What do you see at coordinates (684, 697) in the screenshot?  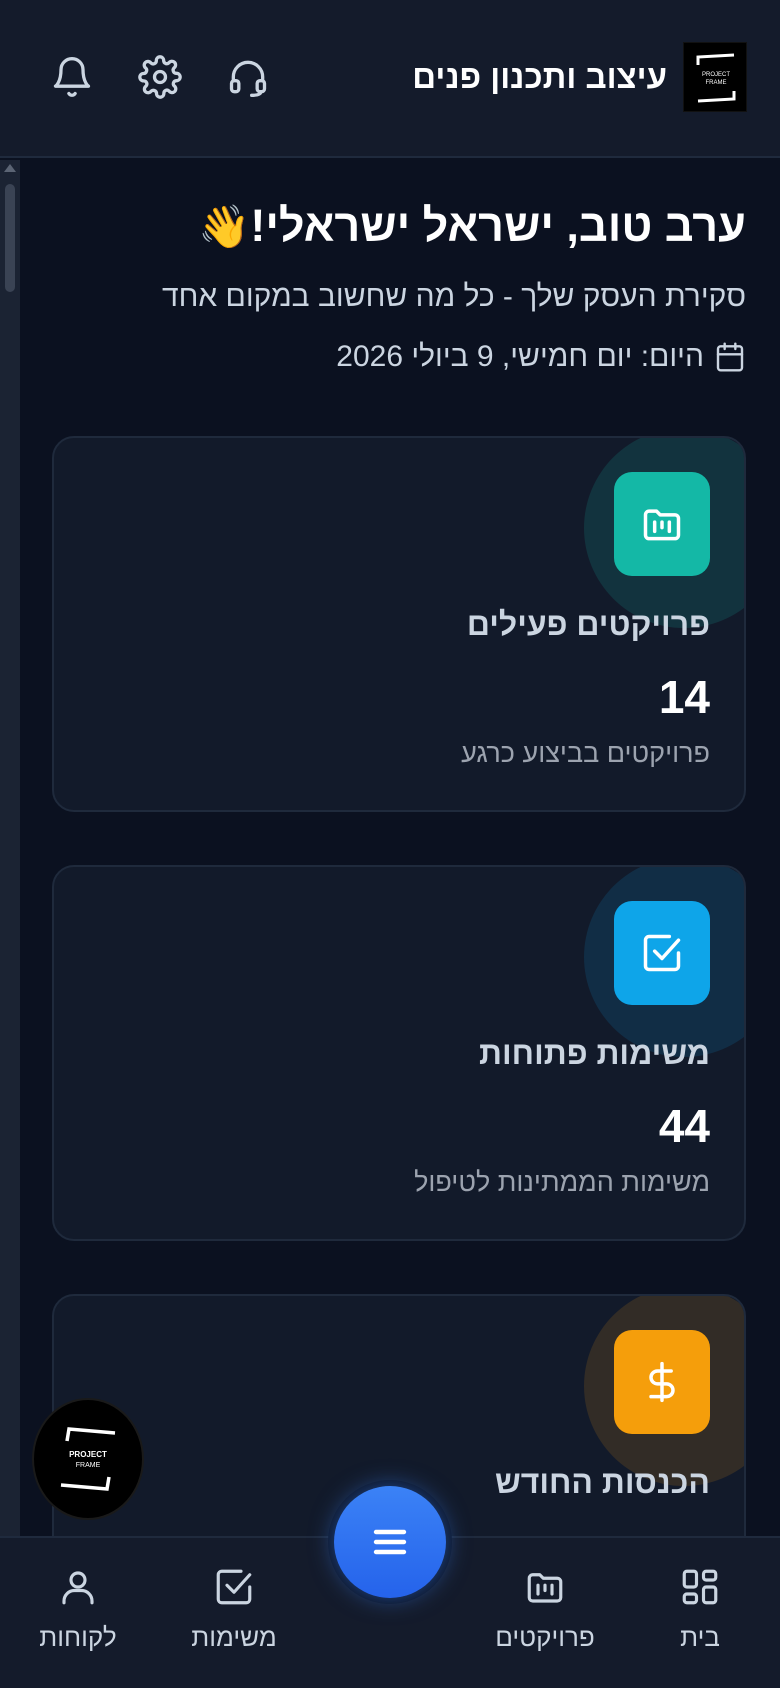 I see `card-value: 14` at bounding box center [684, 697].